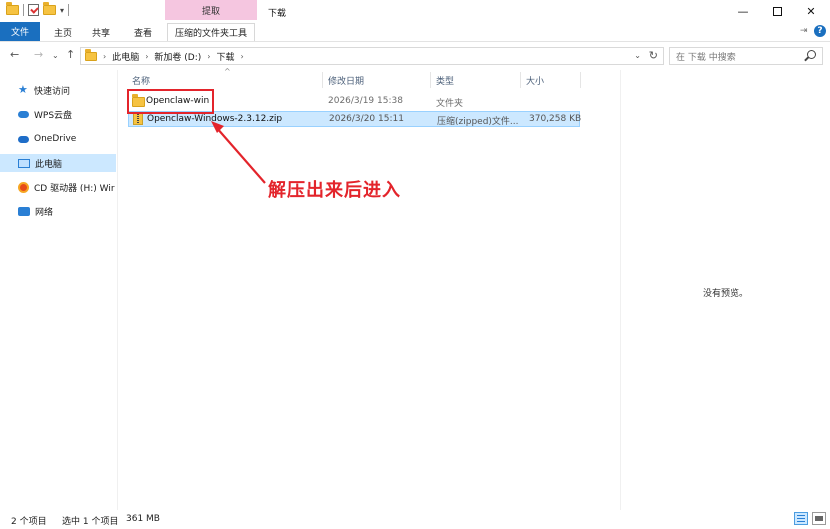 Image resolution: width=830 pixels, height=529 pixels. Describe the element at coordinates (334, 190) in the screenshot. I see `annotation-text: 解压出来后进入` at that location.